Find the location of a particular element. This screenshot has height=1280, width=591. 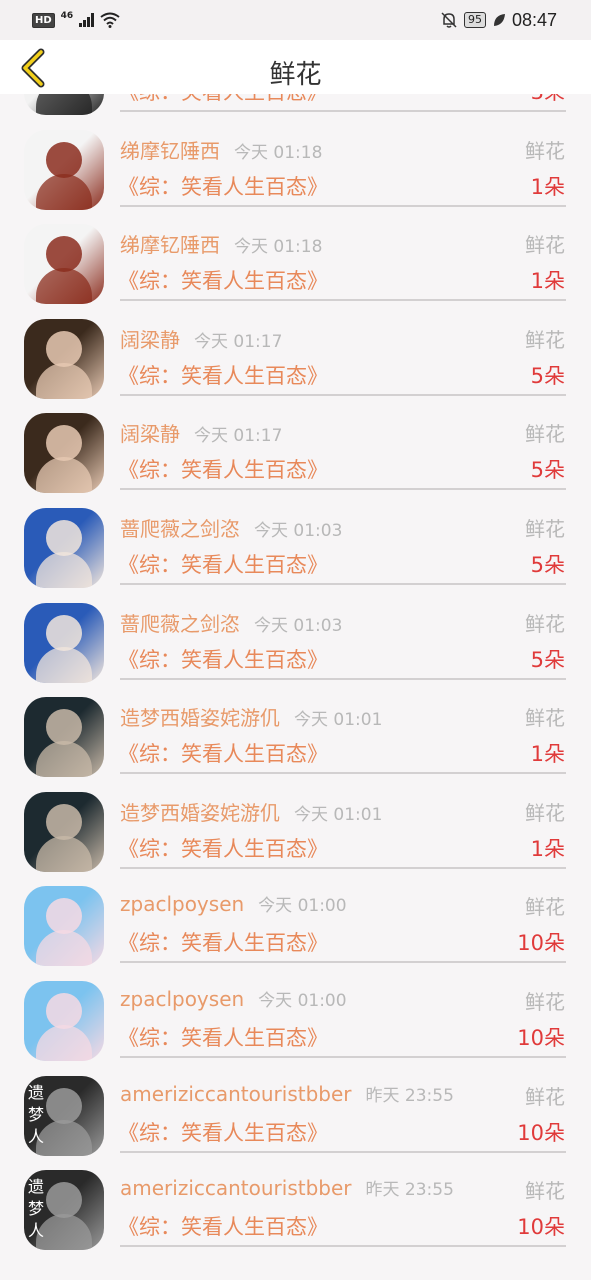

nav-bar: 鲜花 is located at coordinates (295, 67).